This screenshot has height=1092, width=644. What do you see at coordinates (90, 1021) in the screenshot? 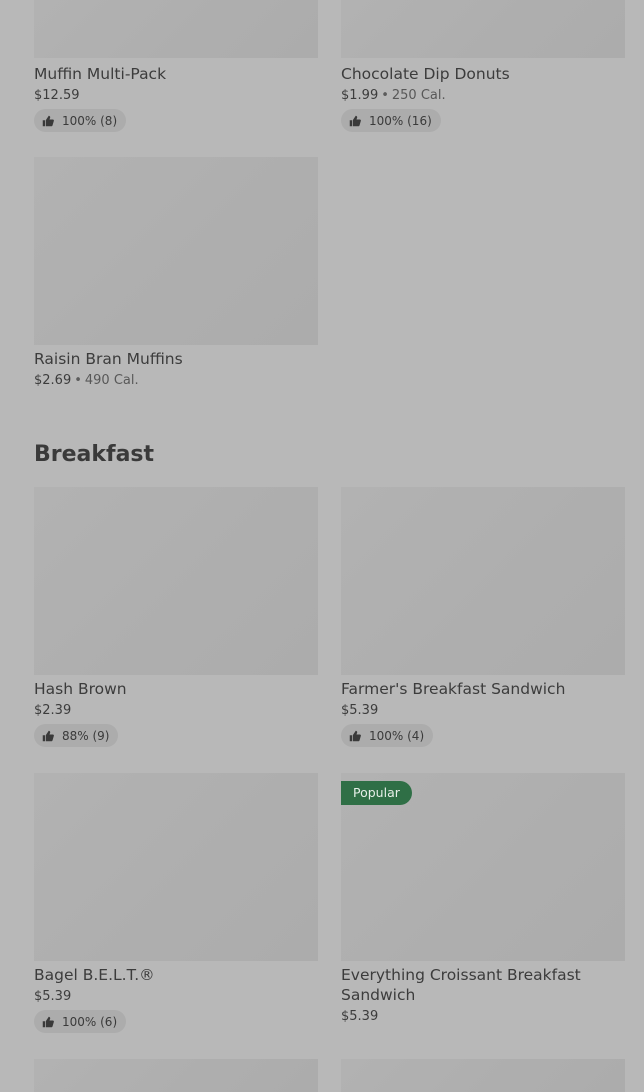
I see `rating-text: 100% (6)` at bounding box center [90, 1021].